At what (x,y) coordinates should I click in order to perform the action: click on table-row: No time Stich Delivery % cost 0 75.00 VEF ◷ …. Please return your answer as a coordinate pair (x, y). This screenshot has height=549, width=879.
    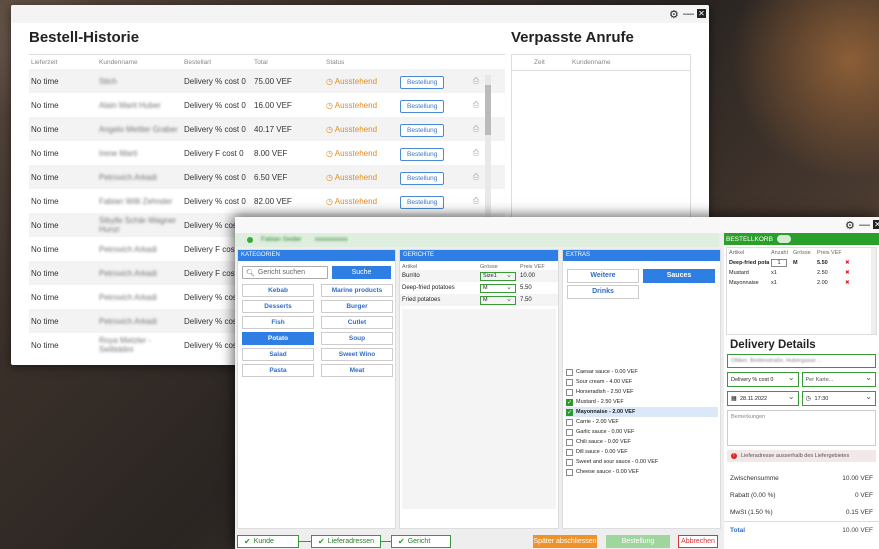
    Looking at the image, I should click on (267, 81).